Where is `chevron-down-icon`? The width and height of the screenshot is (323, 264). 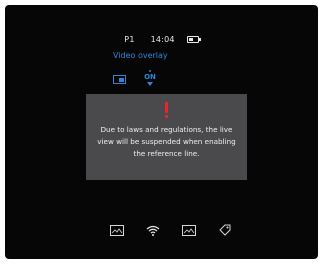 chevron-down-icon is located at coordinates (150, 84).